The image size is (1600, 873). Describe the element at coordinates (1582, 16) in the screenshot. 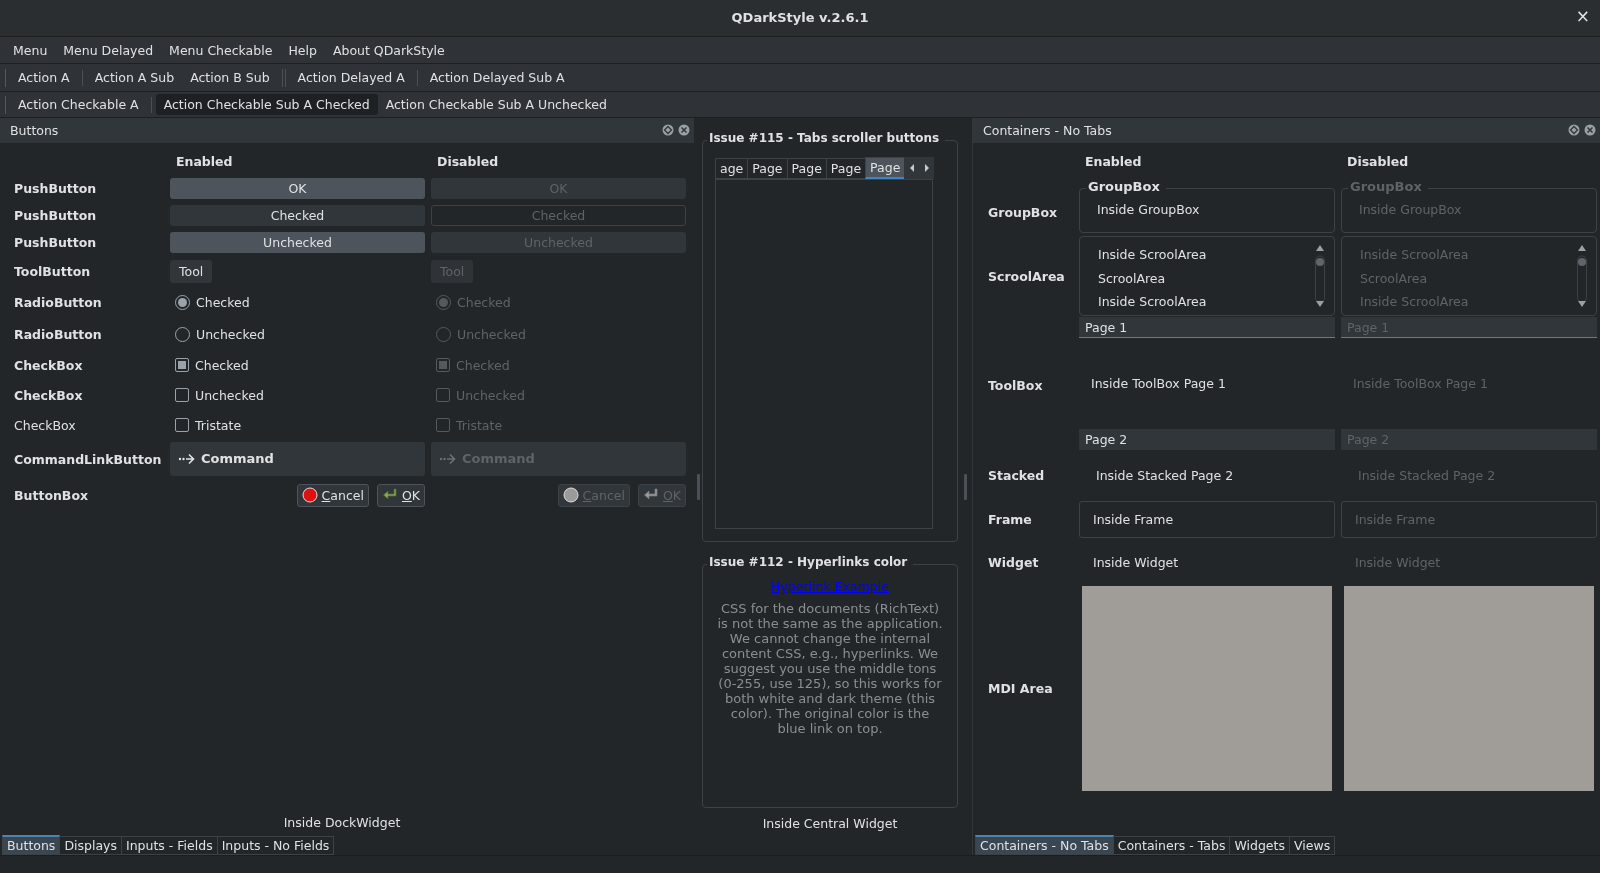

I see `close-button: ×` at that location.